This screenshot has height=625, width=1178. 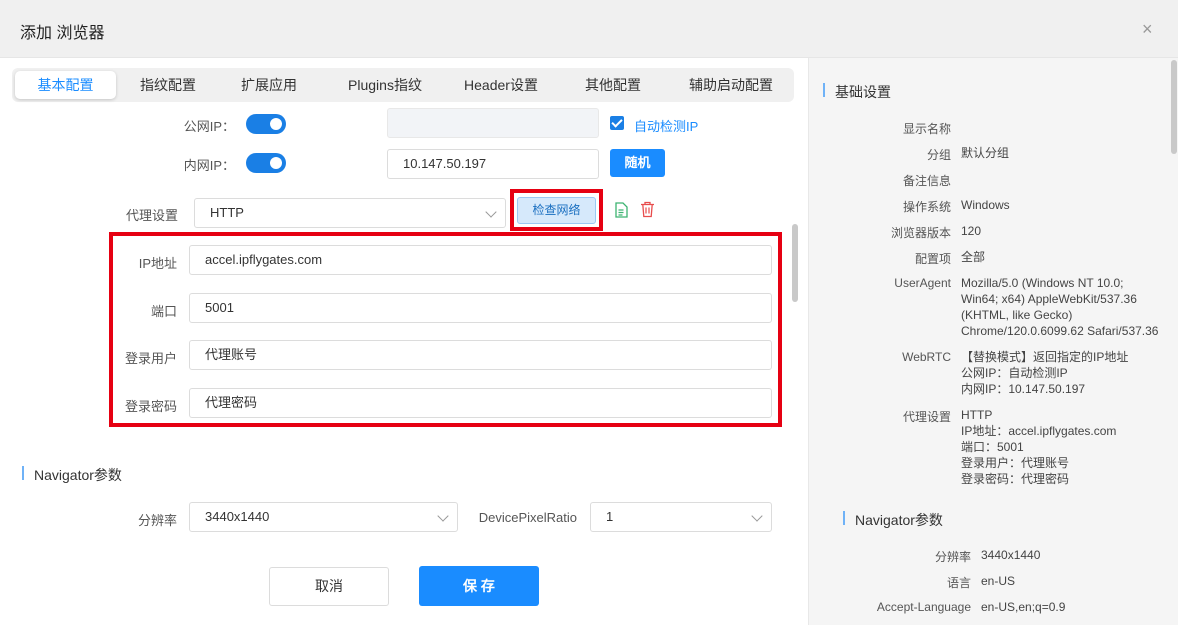 What do you see at coordinates (1174, 107) in the screenshot?
I see `summary-scrollbar` at bounding box center [1174, 107].